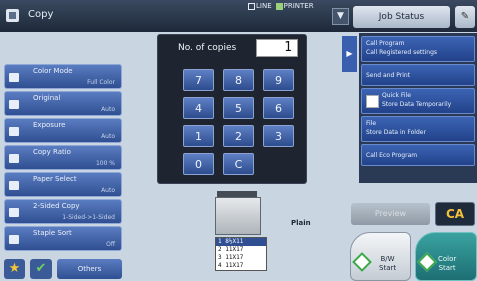  I want to click on bw-start-label-line1: B/W, so click(387, 259).